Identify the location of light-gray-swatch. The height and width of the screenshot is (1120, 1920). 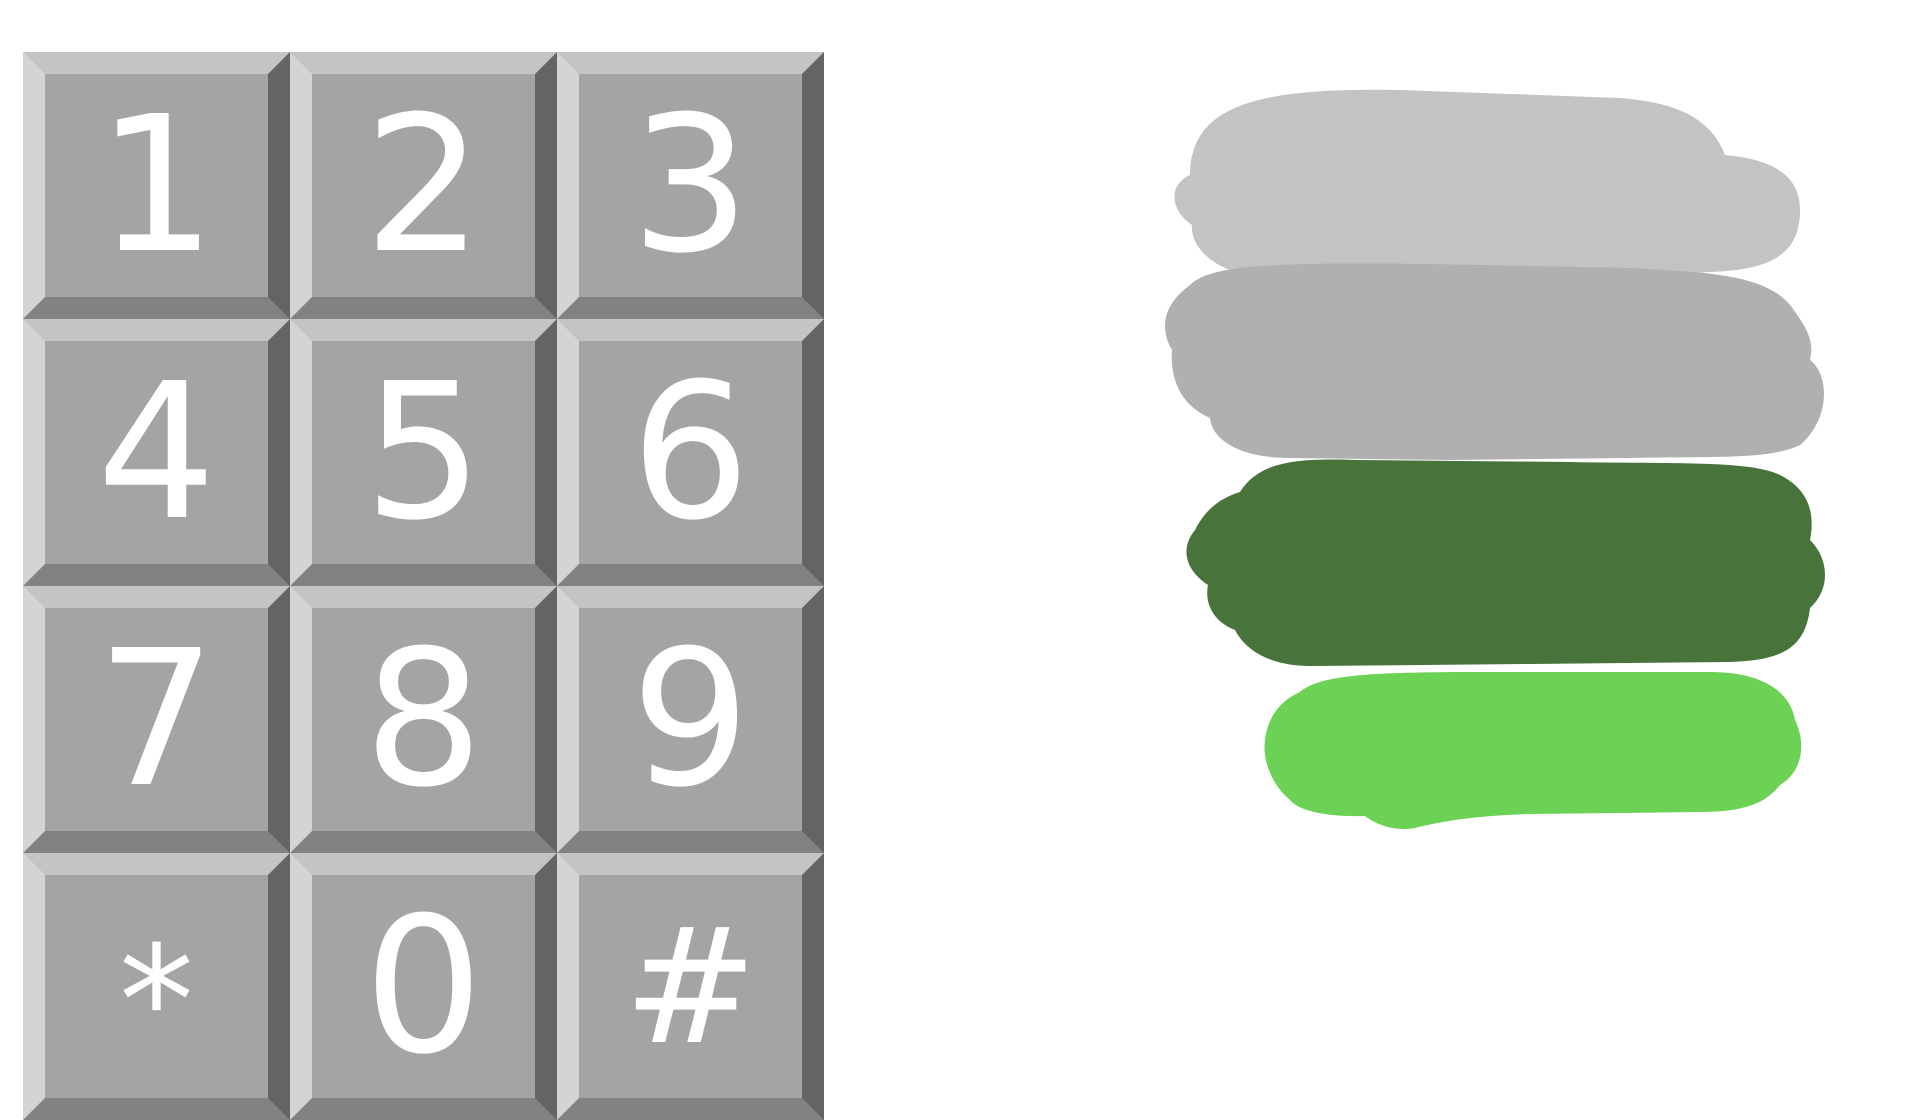
(1487, 185).